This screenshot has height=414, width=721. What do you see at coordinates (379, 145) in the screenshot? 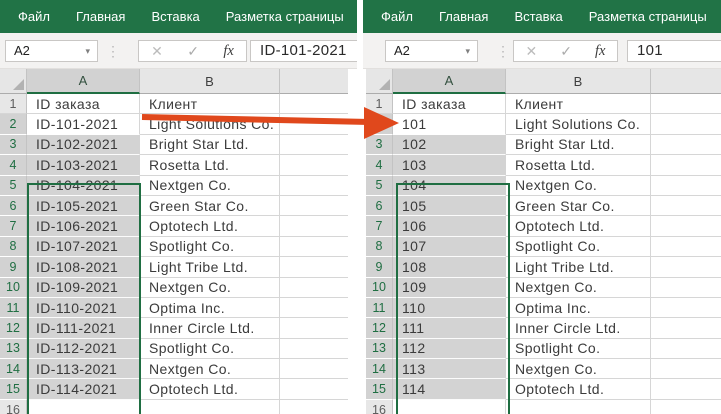
I see `row-header-3: 3` at bounding box center [379, 145].